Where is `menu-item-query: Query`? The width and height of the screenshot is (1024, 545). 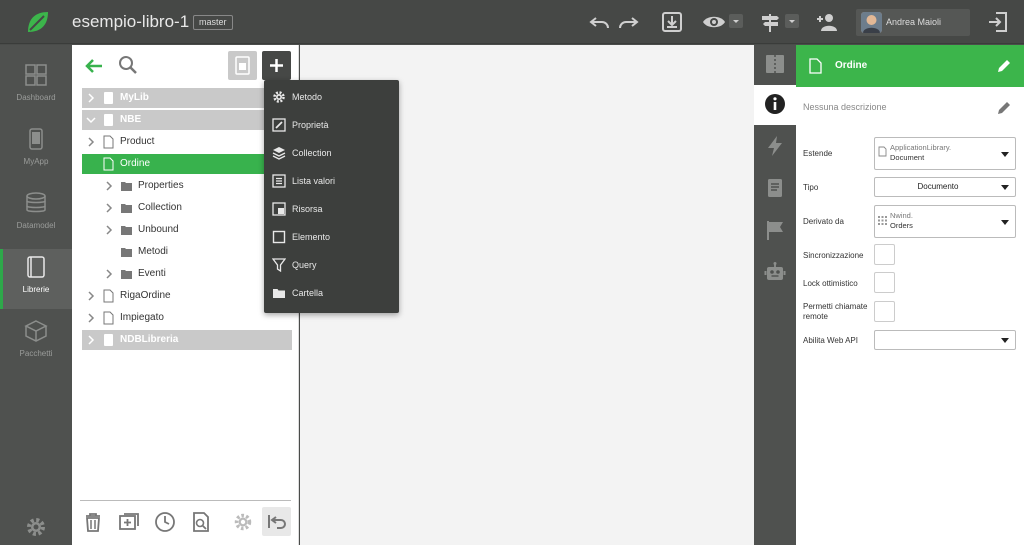
menu-item-query: Query is located at coordinates (331, 265).